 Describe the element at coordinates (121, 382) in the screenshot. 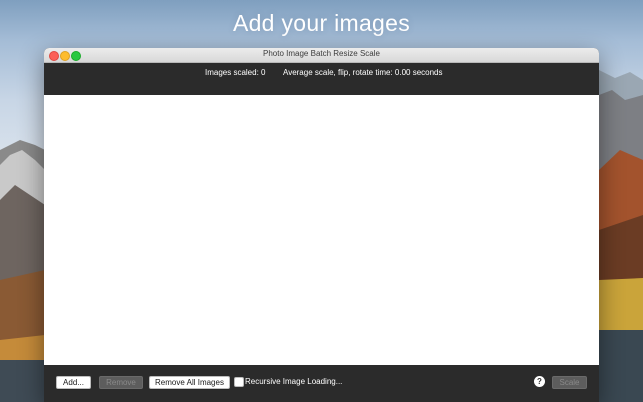

I see `remove-button: Remove` at that location.